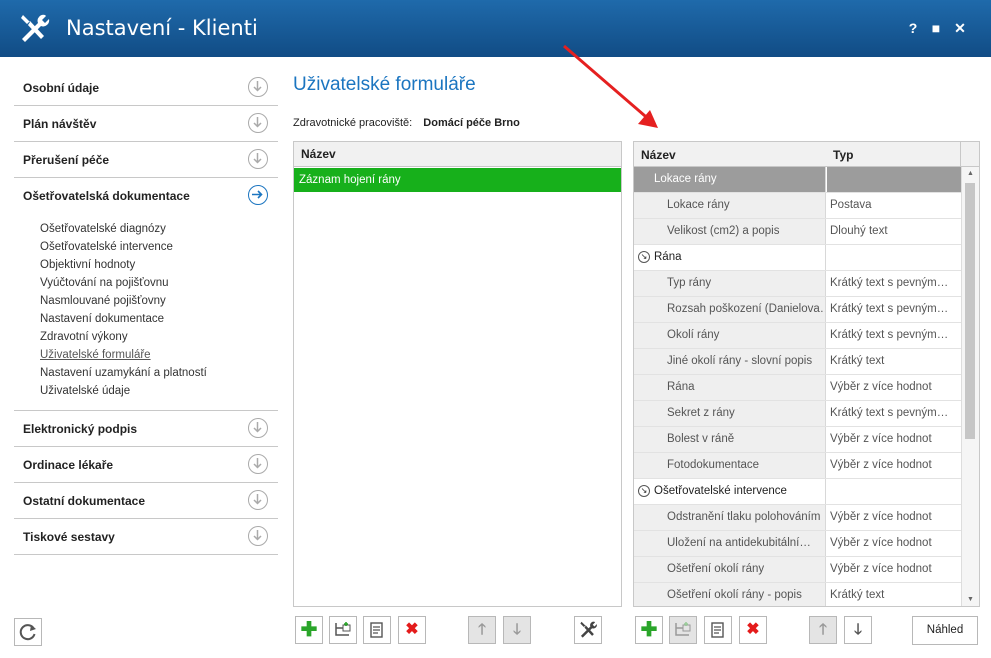  Describe the element at coordinates (713, 465) in the screenshot. I see `field-name: Fotodokumentace` at that location.